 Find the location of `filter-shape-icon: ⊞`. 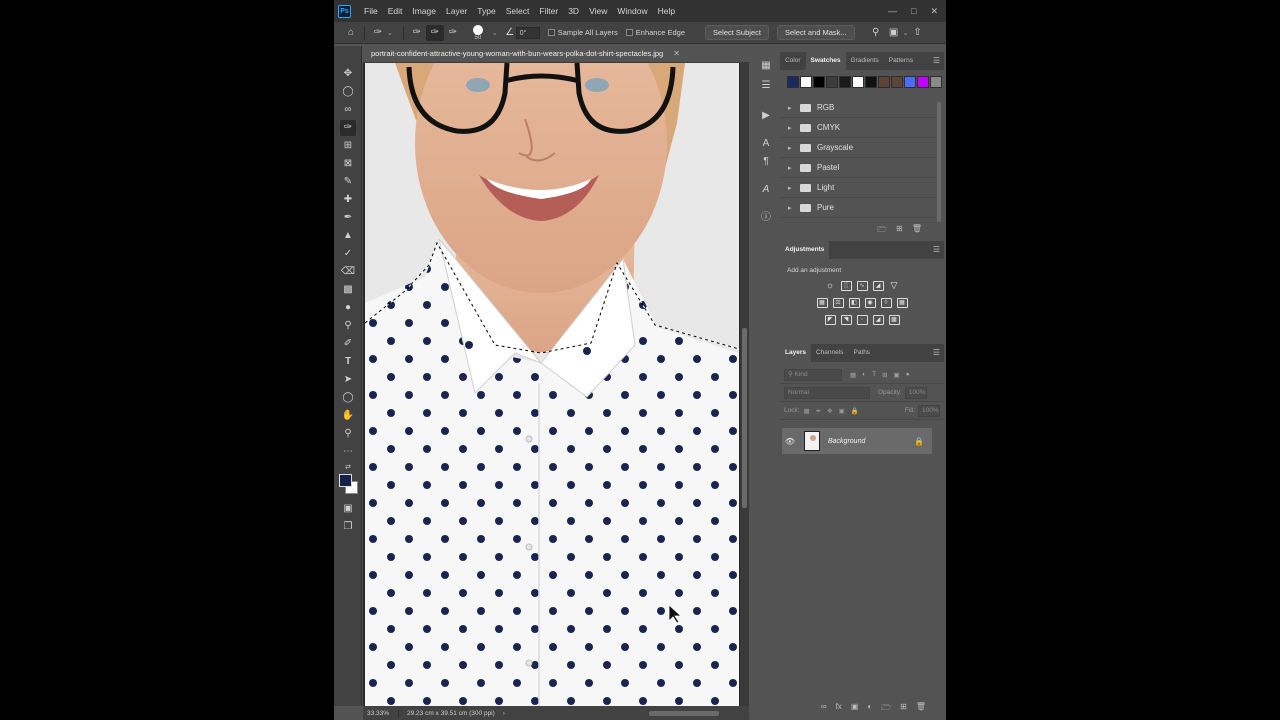

filter-shape-icon: ⊞ is located at coordinates (884, 375).